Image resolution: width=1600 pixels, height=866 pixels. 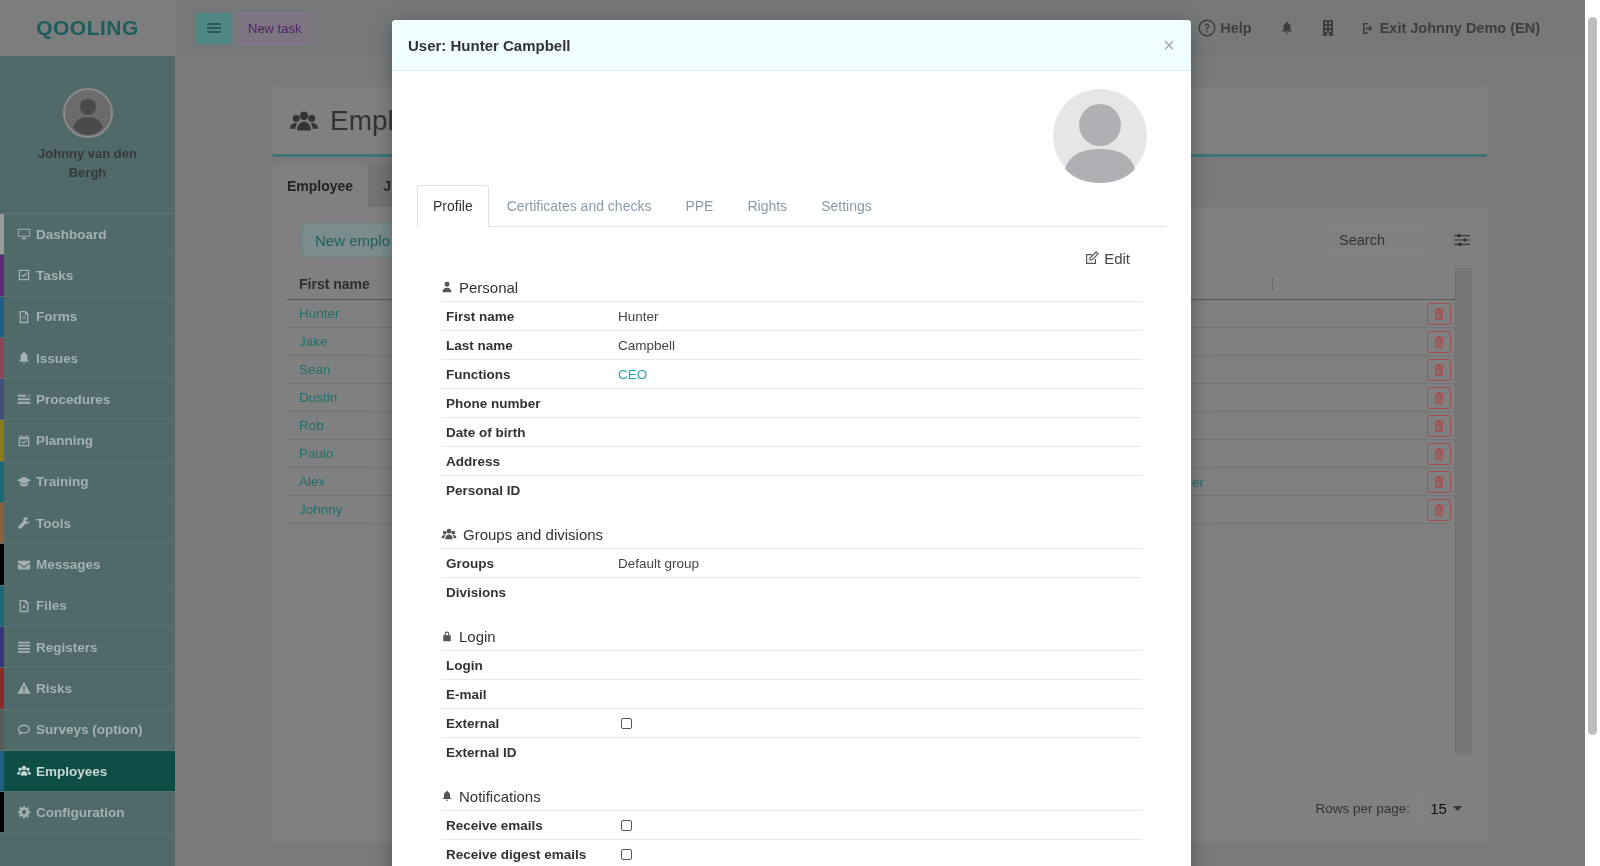 What do you see at coordinates (24, 729) in the screenshot?
I see `chat-icon` at bounding box center [24, 729].